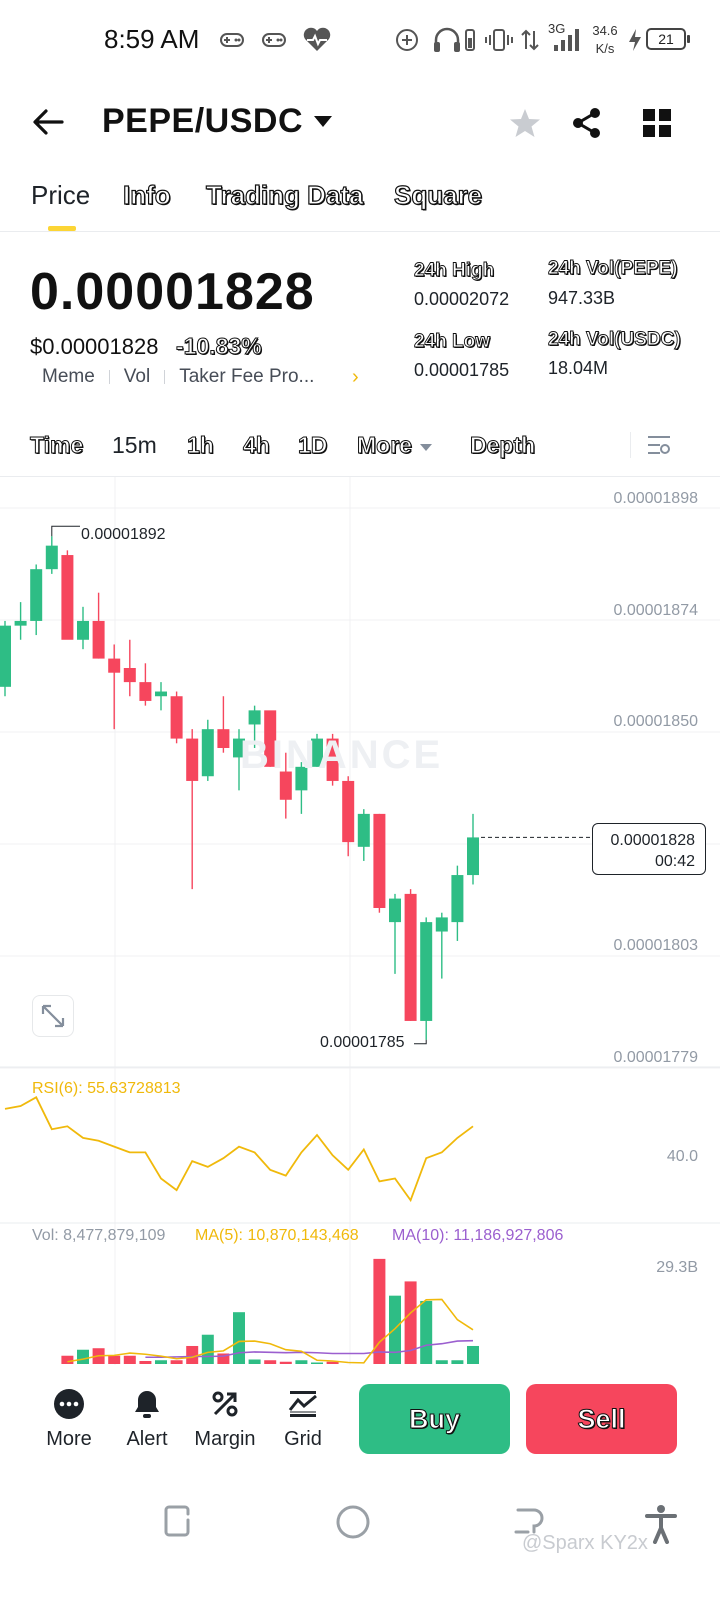 Image resolution: width=720 pixels, height=1600 pixels. I want to click on home-icon, so click(353, 1524).